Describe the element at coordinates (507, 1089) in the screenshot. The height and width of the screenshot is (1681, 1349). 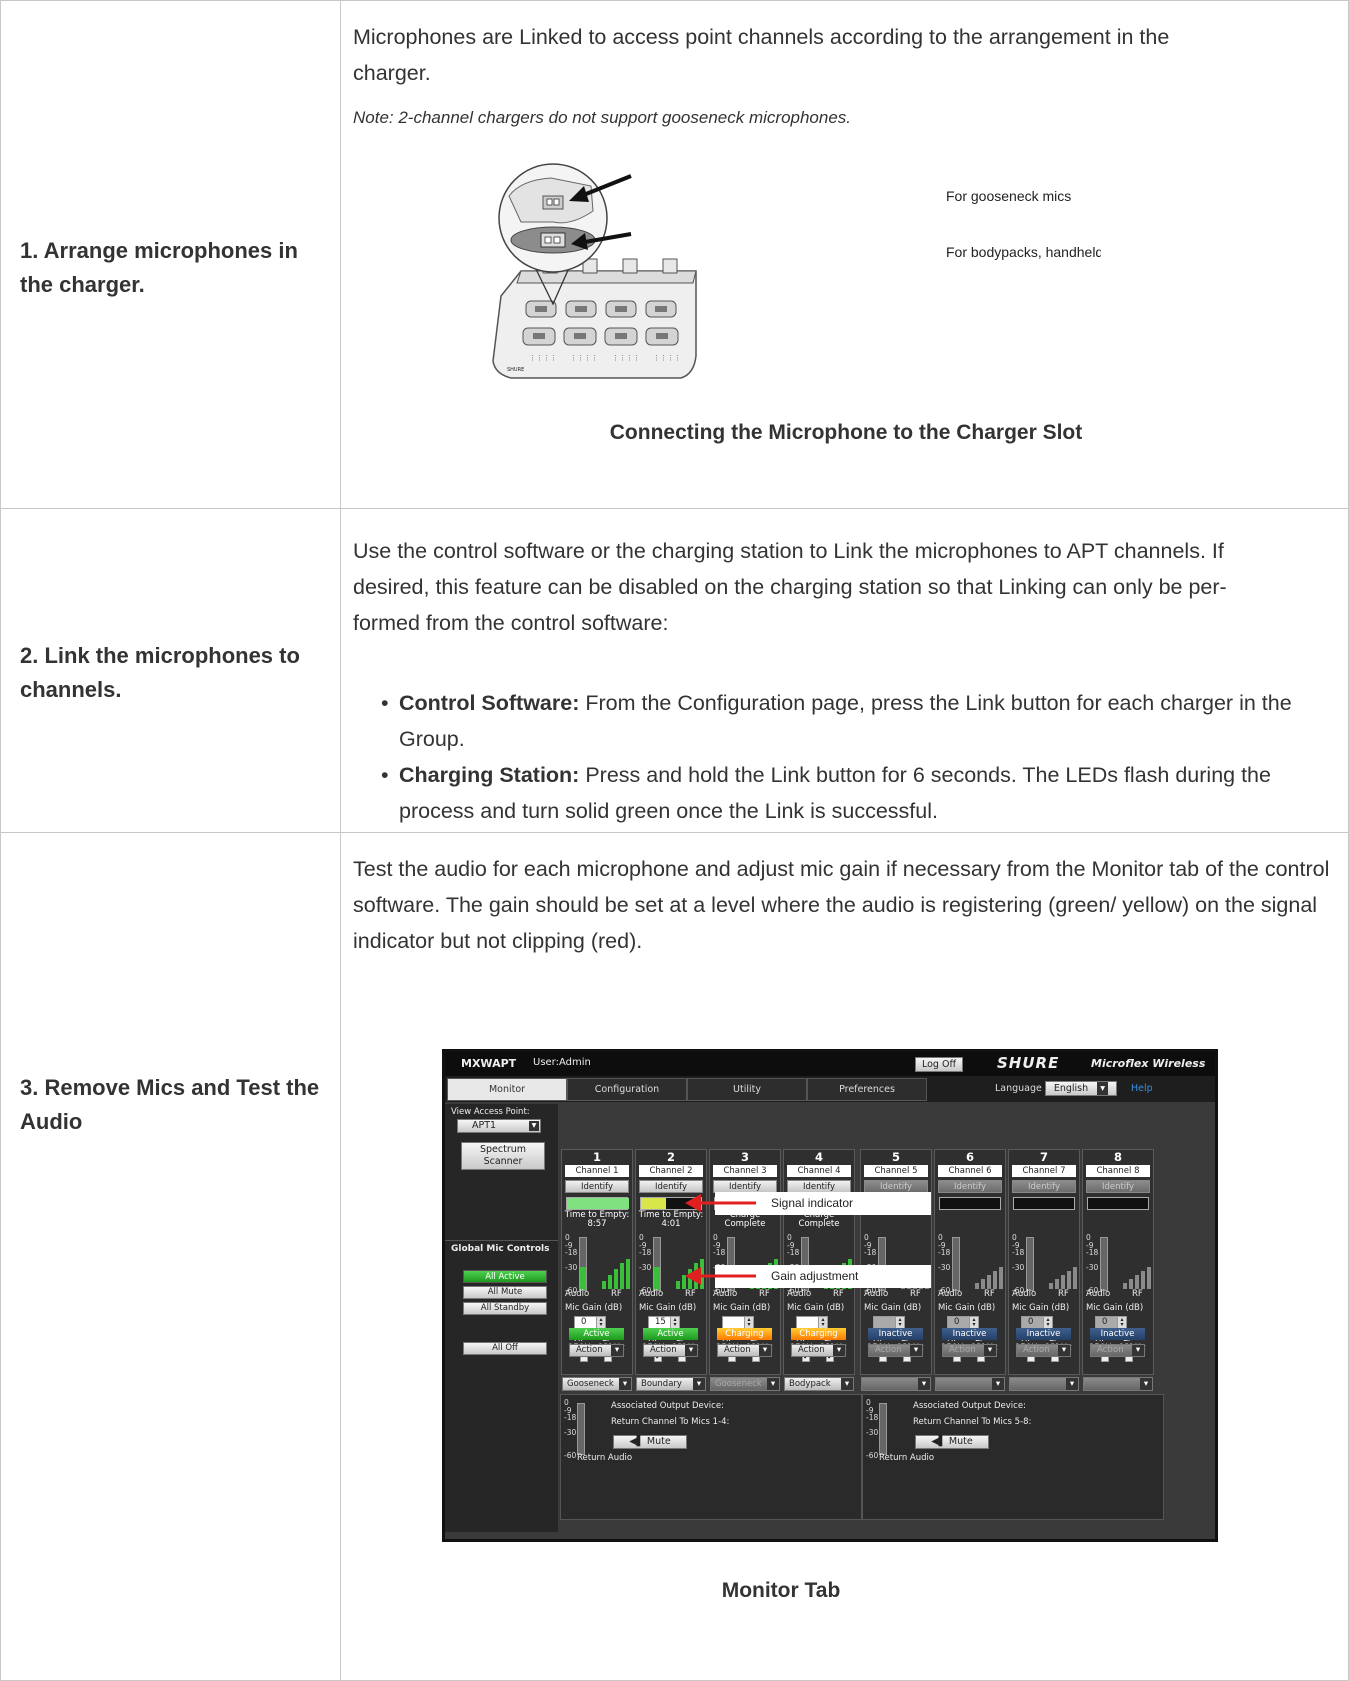
I see `tab-monitor: Monitor` at that location.